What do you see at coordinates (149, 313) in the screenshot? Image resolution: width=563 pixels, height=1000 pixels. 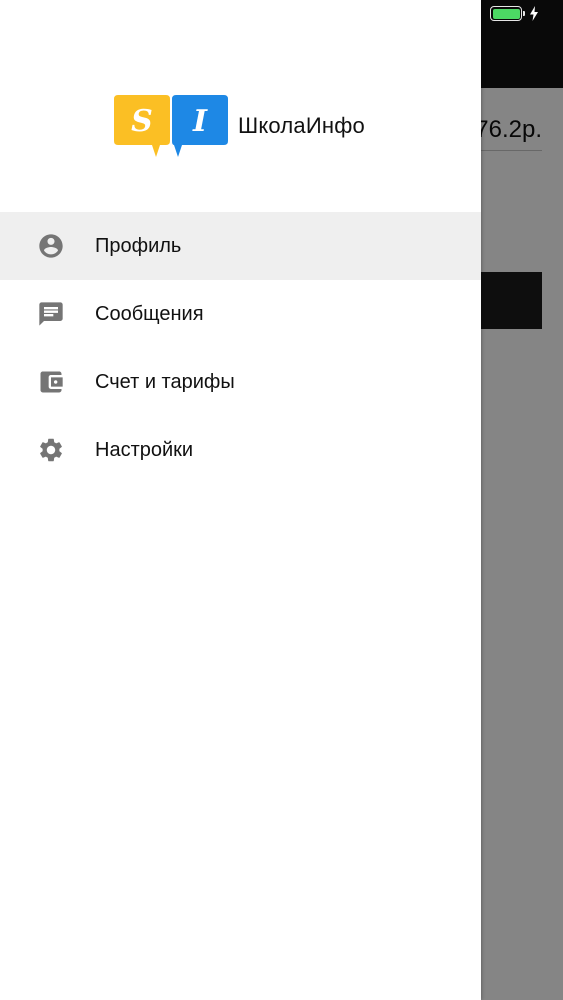 I see `menu-item-label: Сообщения` at bounding box center [149, 313].